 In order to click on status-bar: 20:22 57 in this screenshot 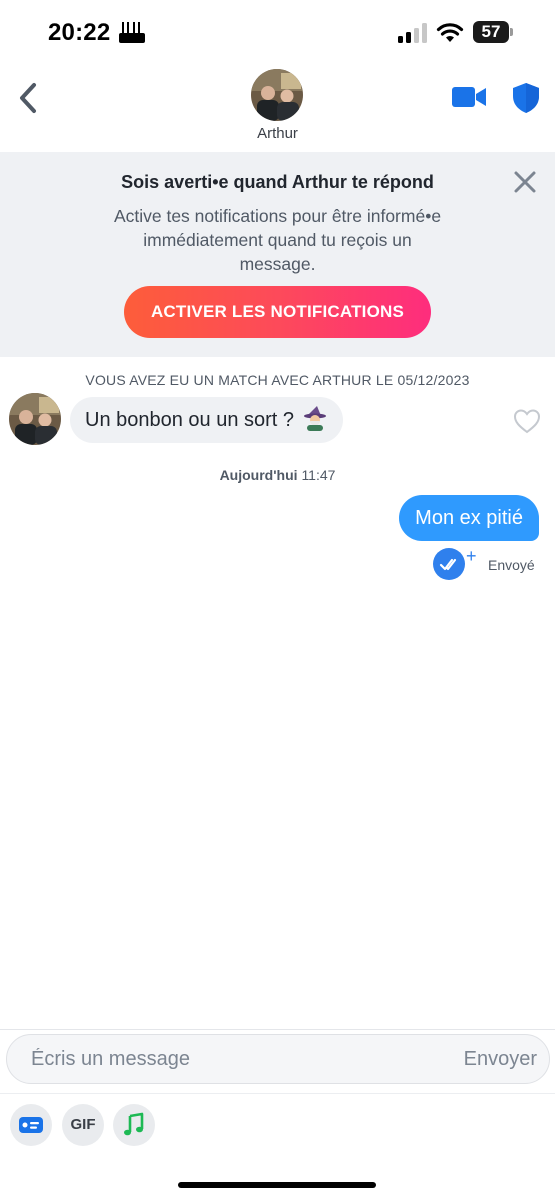, I will do `click(277, 31)`.